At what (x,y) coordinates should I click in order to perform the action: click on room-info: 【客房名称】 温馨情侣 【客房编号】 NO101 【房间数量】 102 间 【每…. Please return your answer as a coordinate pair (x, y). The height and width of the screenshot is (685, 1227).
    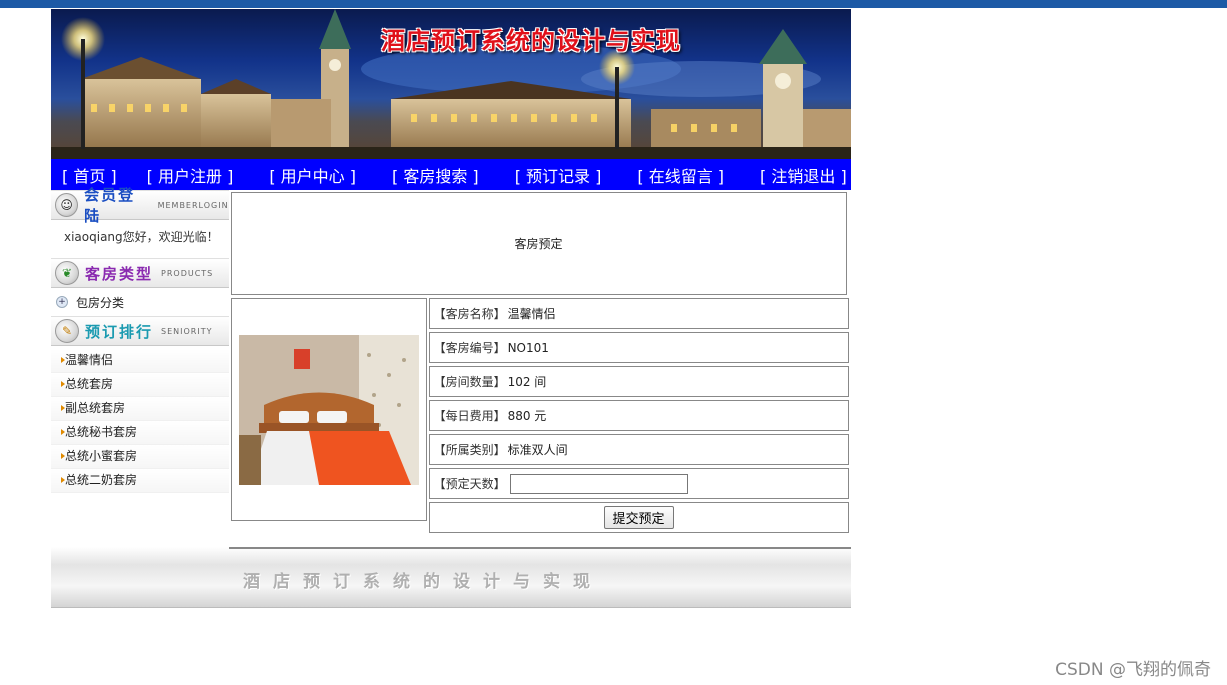
    Looking at the image, I should click on (638, 415).